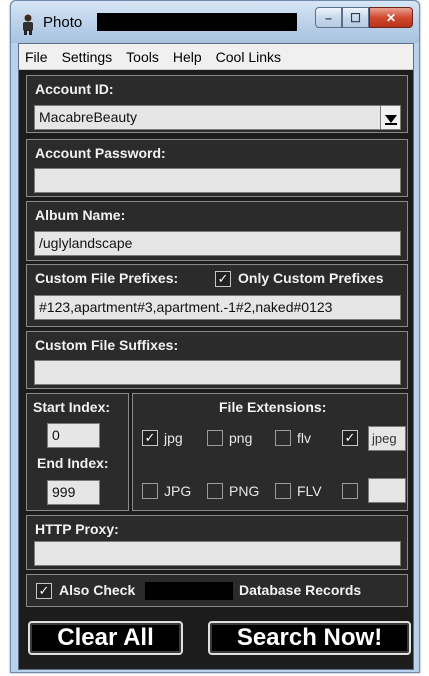 Image resolution: width=429 pixels, height=676 pixels. I want to click on also-check-checkbox: ✓, so click(44, 591).